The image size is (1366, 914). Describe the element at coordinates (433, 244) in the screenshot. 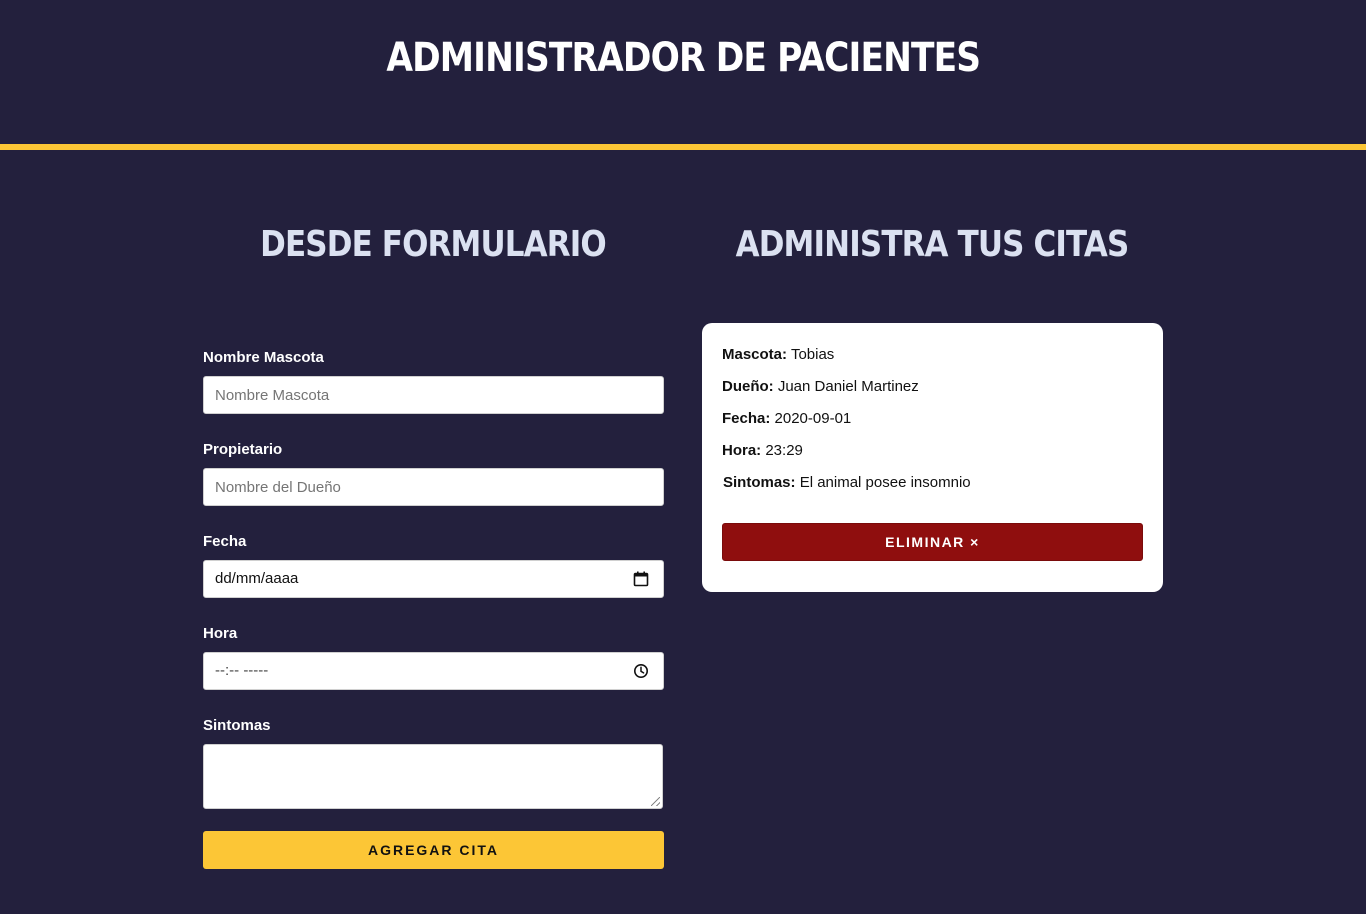

I see `form-section-title: Desde Formulario` at that location.